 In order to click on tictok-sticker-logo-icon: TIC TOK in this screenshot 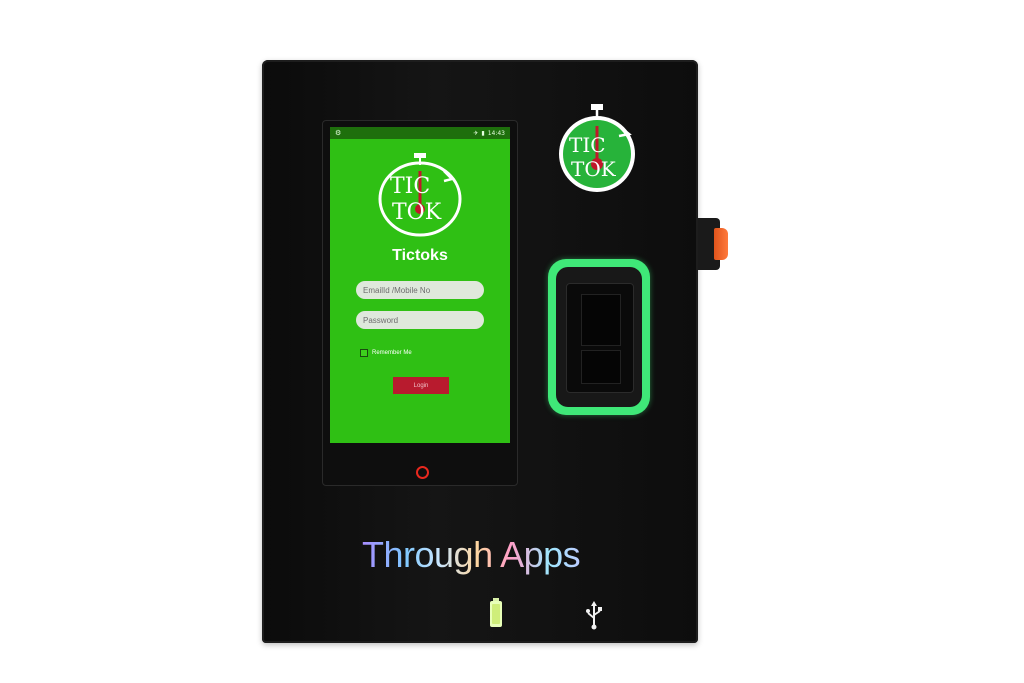, I will do `click(597, 148)`.